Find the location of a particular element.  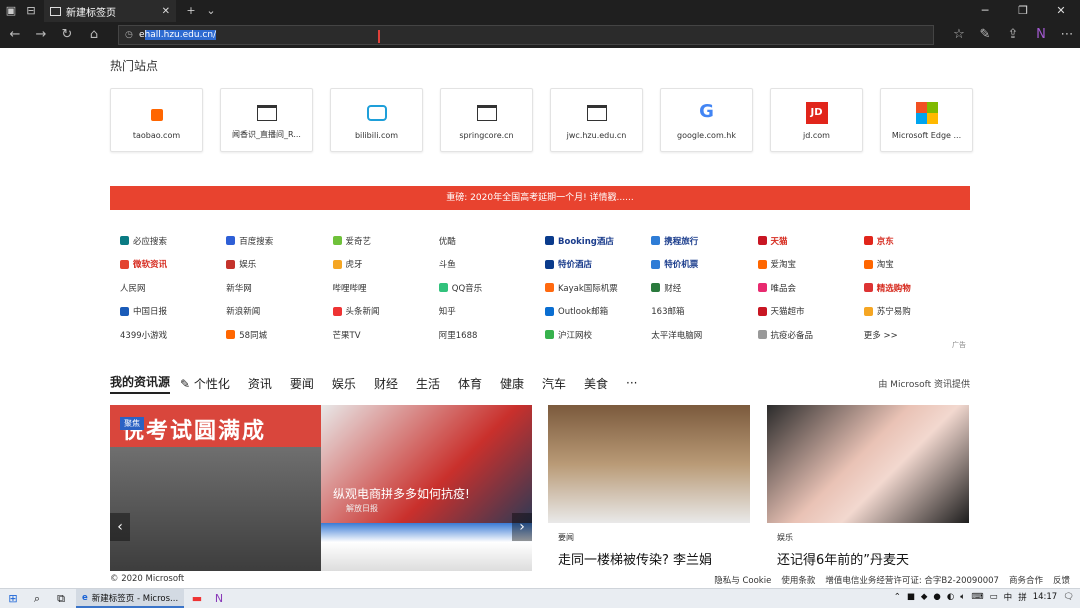

more-icon: ⋯ is located at coordinates (1067, 35).